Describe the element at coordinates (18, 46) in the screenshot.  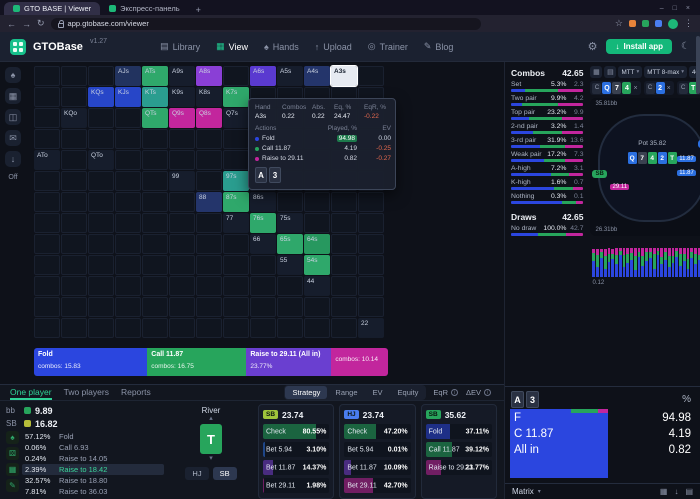
I see `gtobase-logo-icon` at that location.